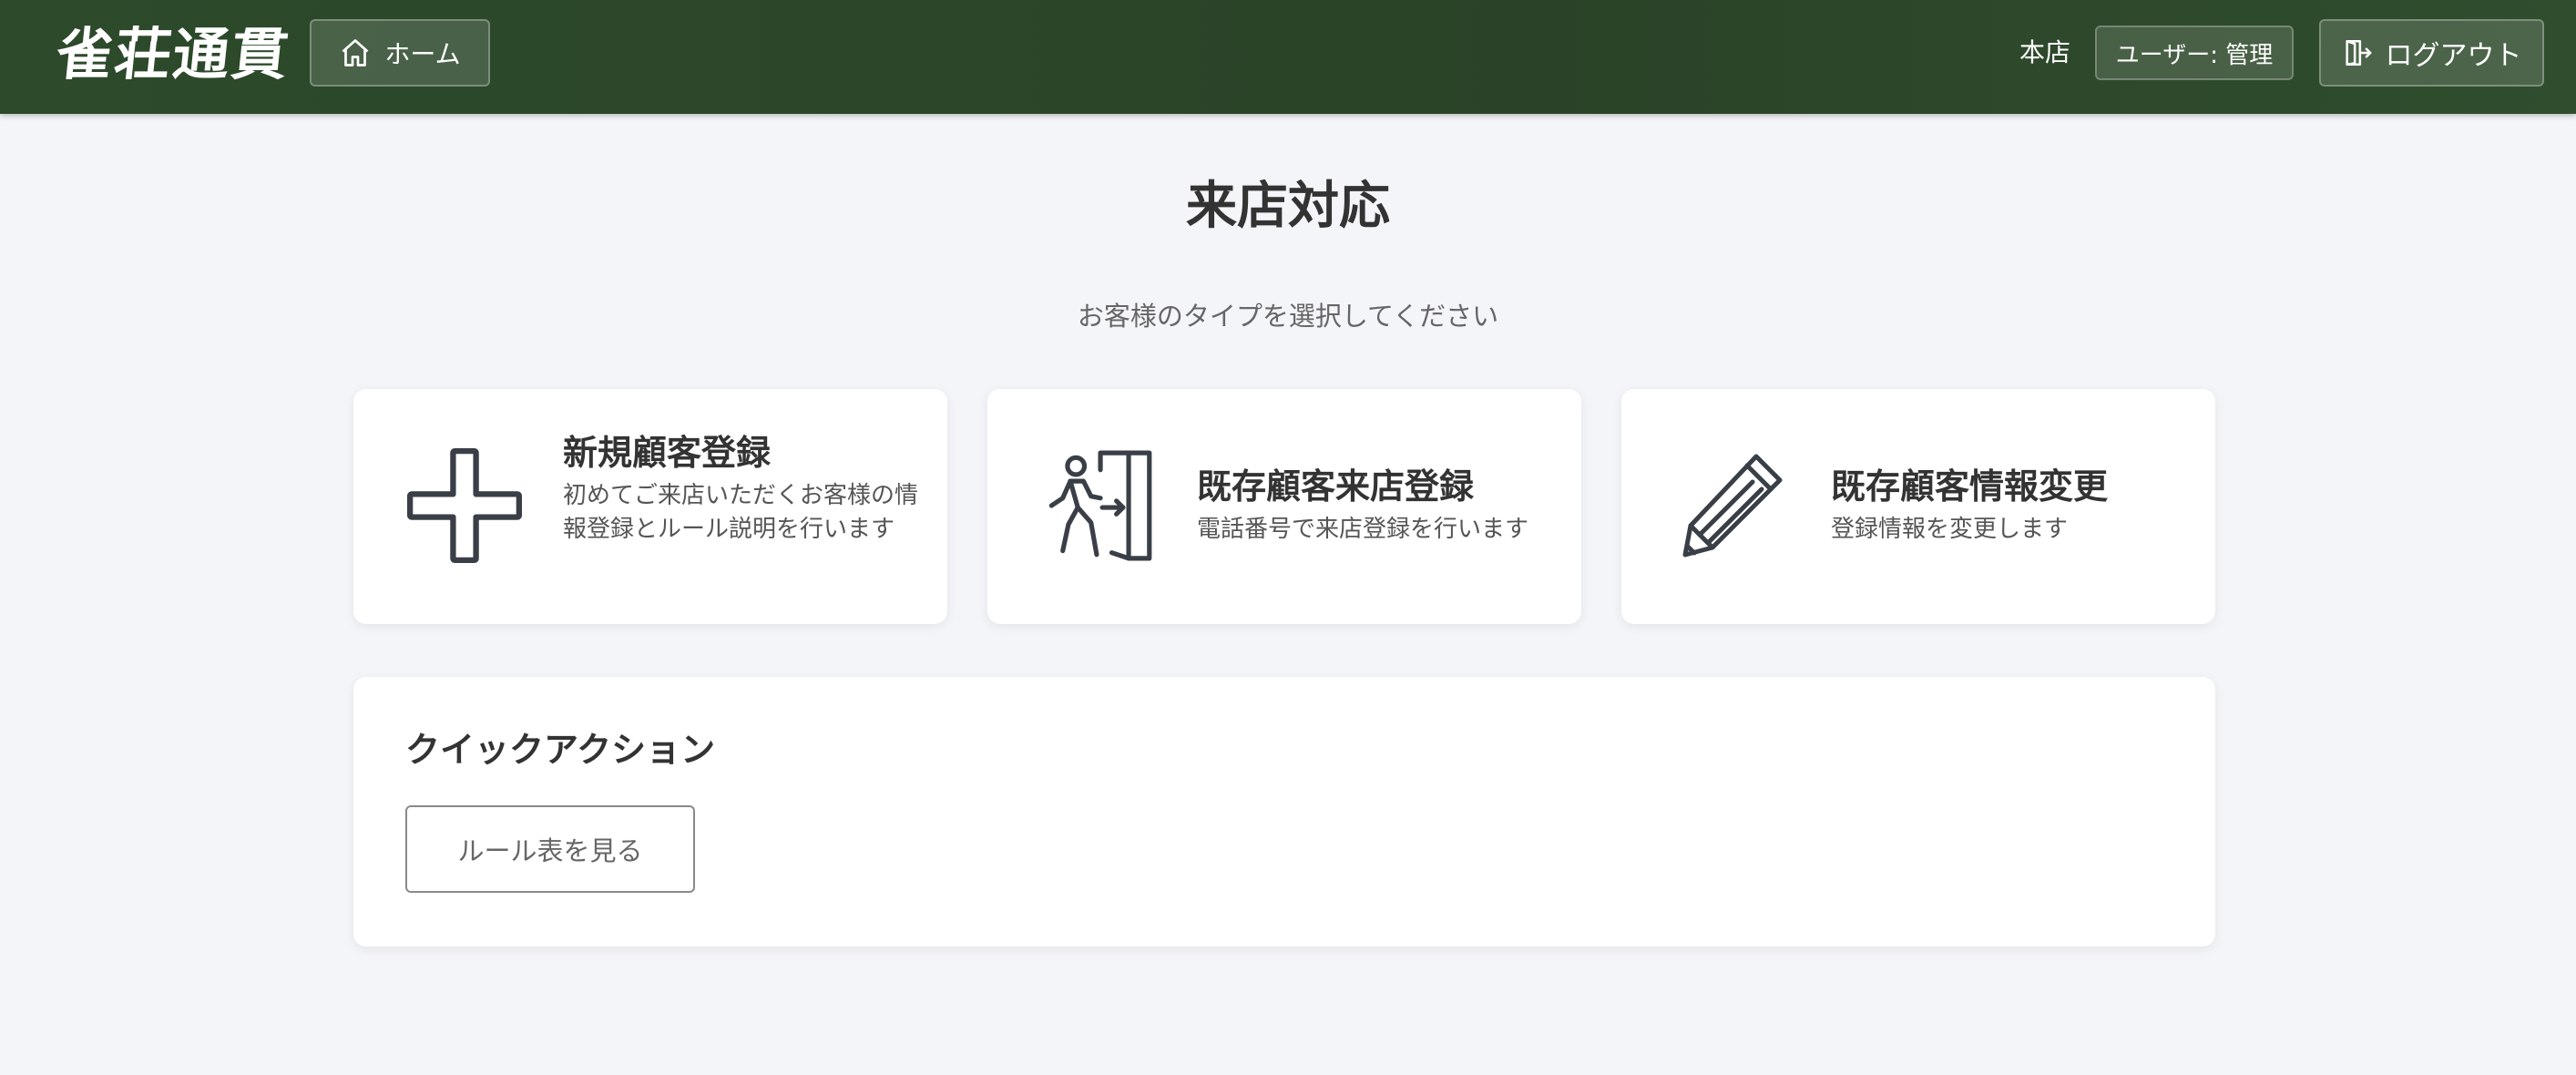  Describe the element at coordinates (741, 512) in the screenshot. I see `card-description: 初めてご来店いただくお客様の情報登録とルール説明を行います` at that location.